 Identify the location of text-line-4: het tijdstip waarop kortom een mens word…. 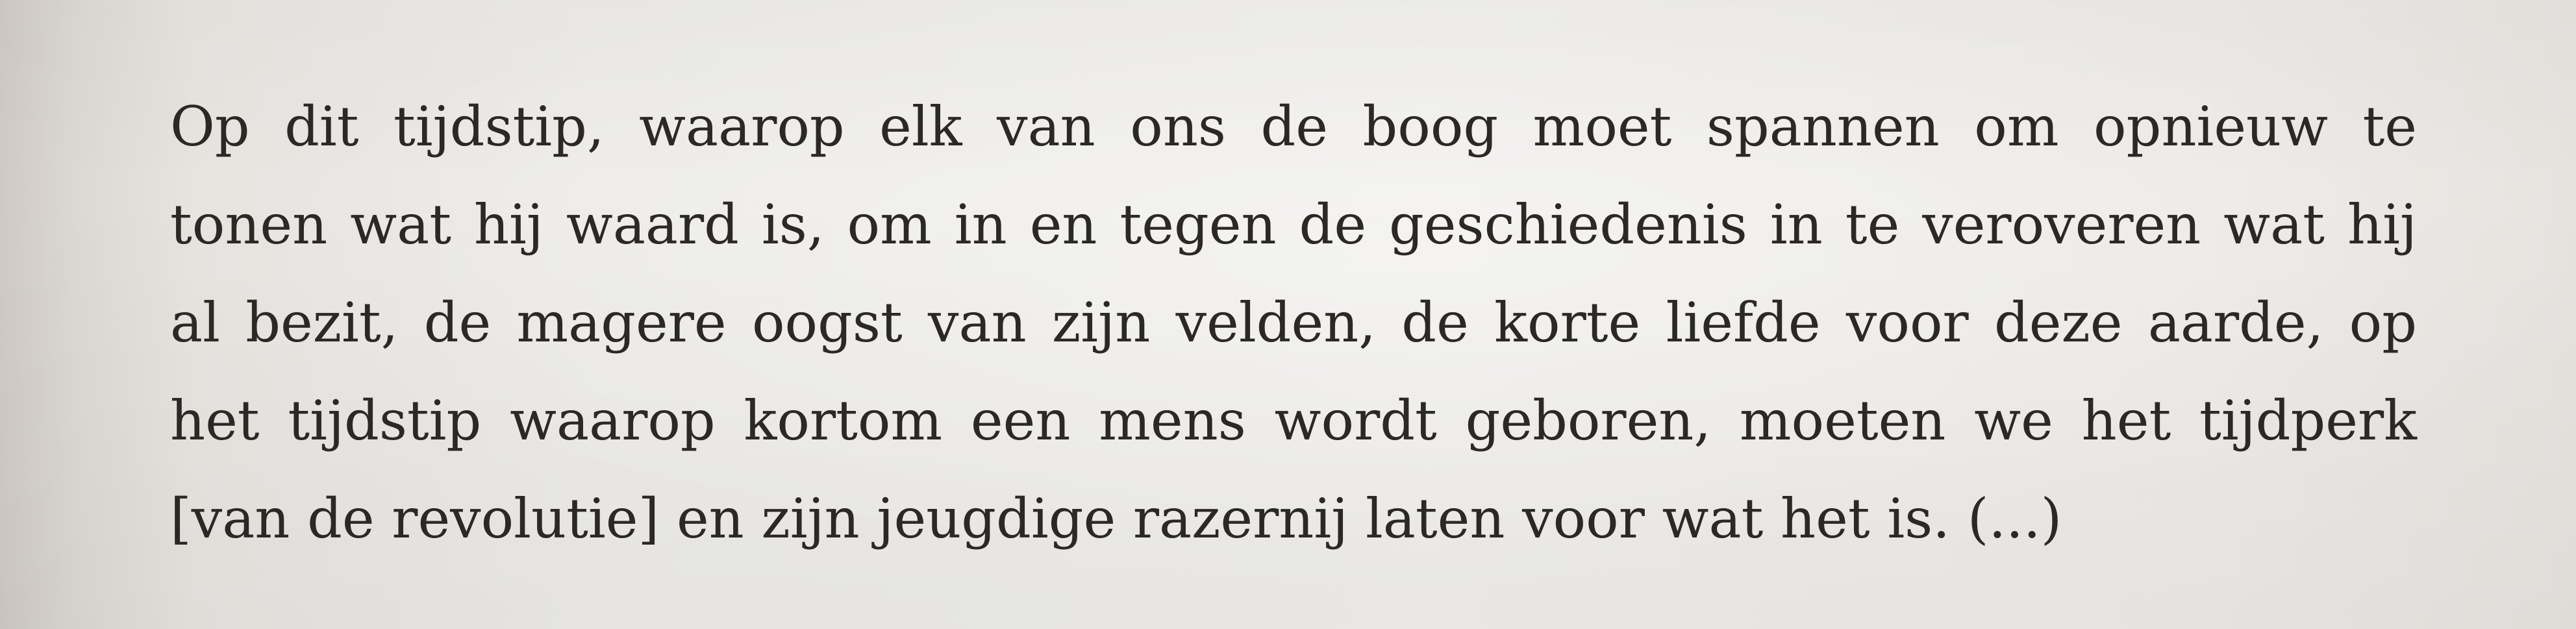
(1293, 420).